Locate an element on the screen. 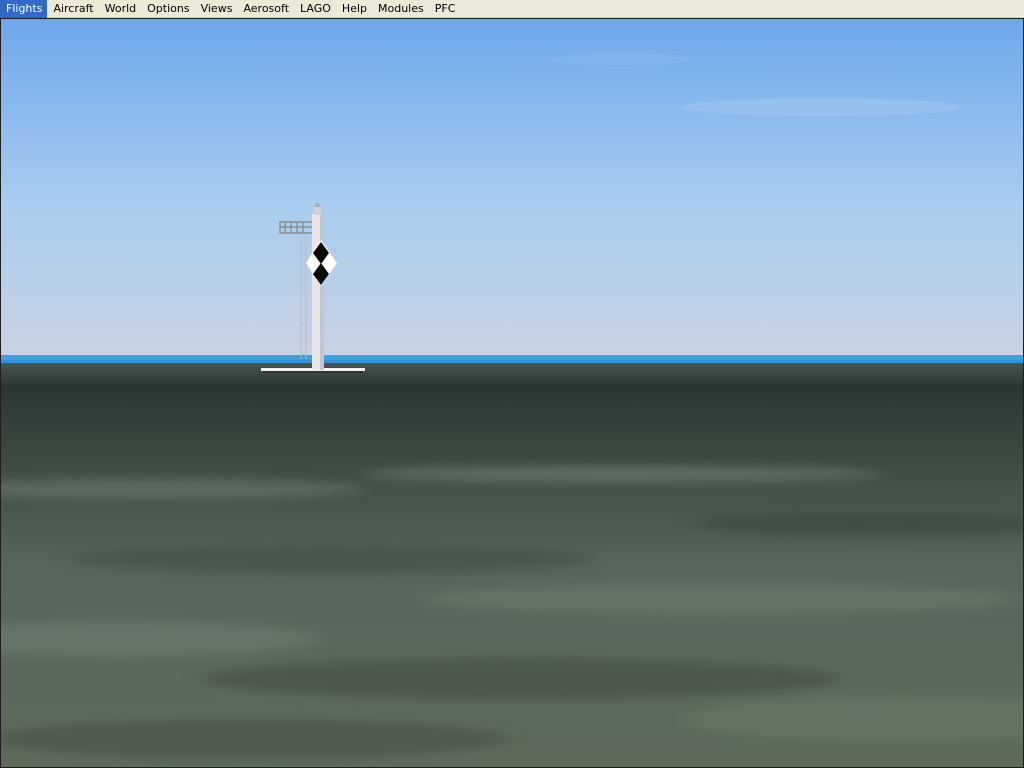  menu-flights: Flights is located at coordinates (24, 9).